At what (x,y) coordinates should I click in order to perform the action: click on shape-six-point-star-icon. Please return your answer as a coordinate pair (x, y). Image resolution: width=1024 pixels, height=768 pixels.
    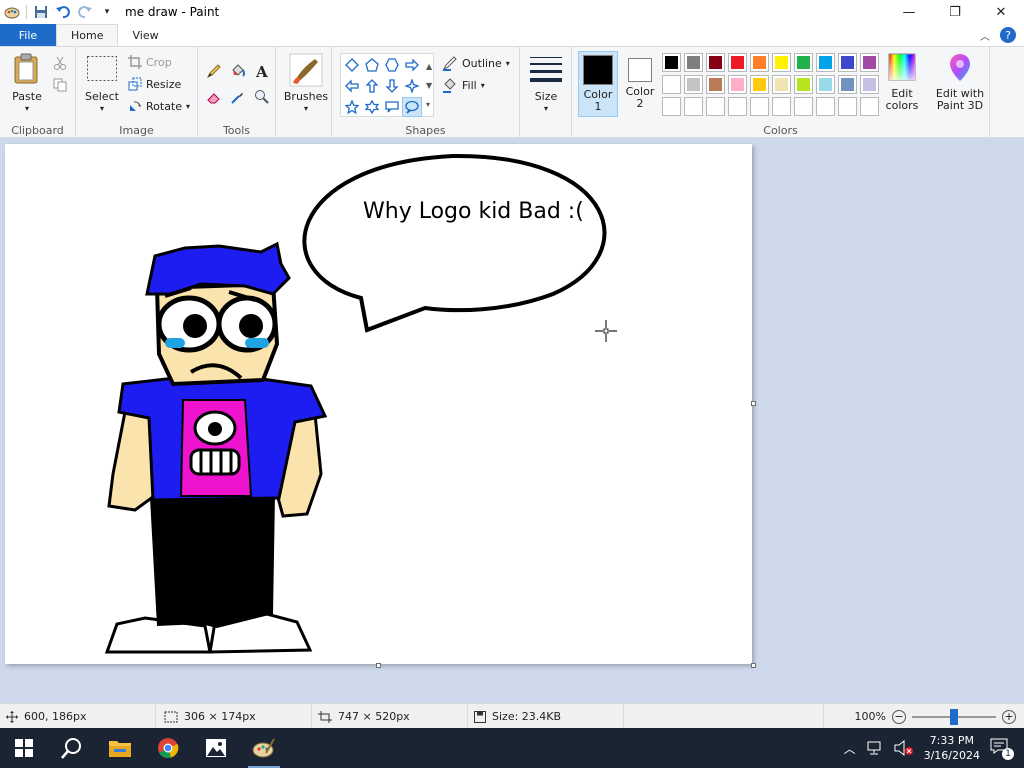
    Looking at the image, I should click on (372, 107).